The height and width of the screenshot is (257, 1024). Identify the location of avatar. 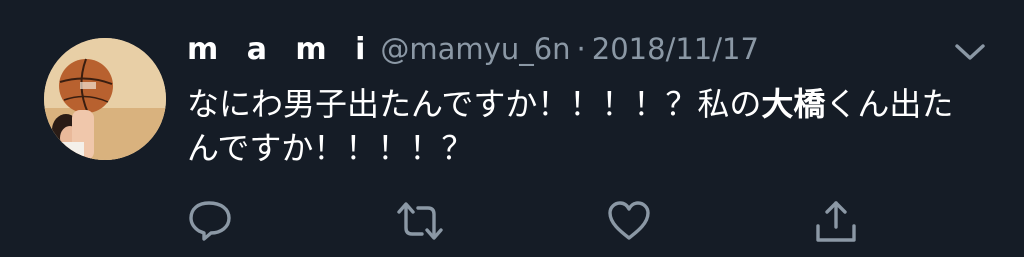
(105, 99).